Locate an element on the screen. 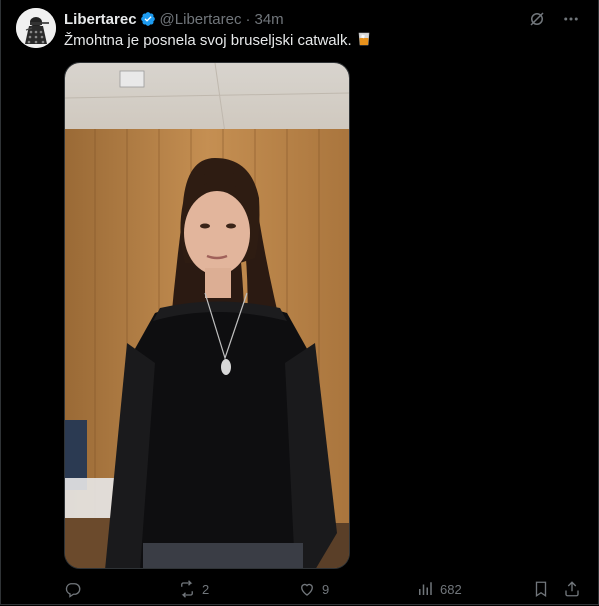  bookmark-icon is located at coordinates (541, 589).